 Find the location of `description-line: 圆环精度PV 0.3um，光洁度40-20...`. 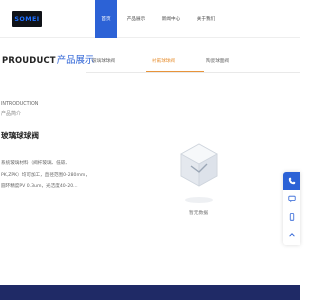

description-line: 圆环精度PV 0.3um，光洁度40-20... is located at coordinates (39, 186).